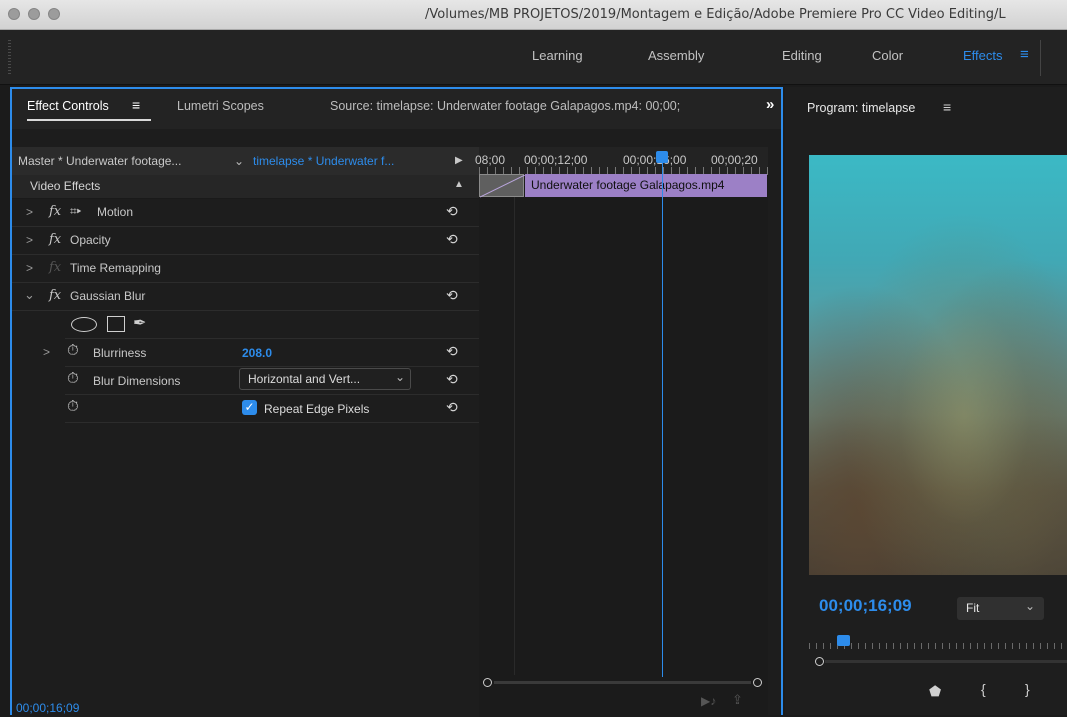 The image size is (1067, 717). I want to click on zoom-scroll-track, so click(946, 661).